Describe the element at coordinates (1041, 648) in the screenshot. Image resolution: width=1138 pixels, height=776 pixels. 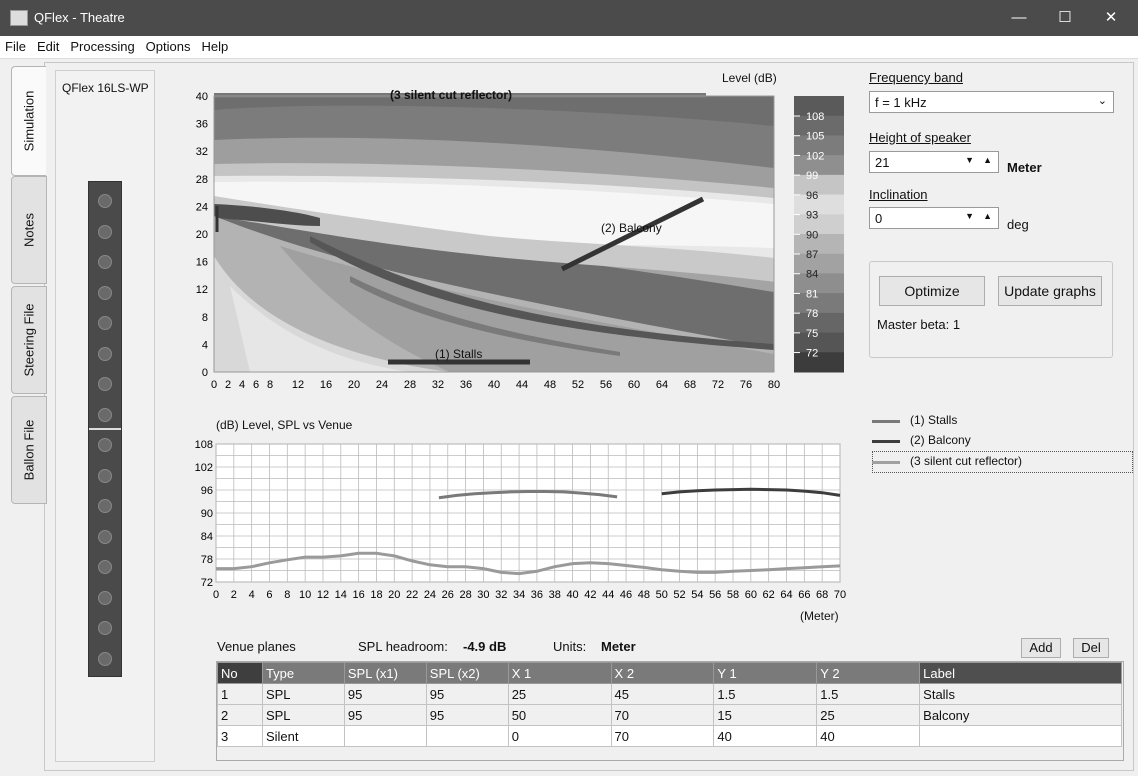
I see `add-button: Add` at that location.